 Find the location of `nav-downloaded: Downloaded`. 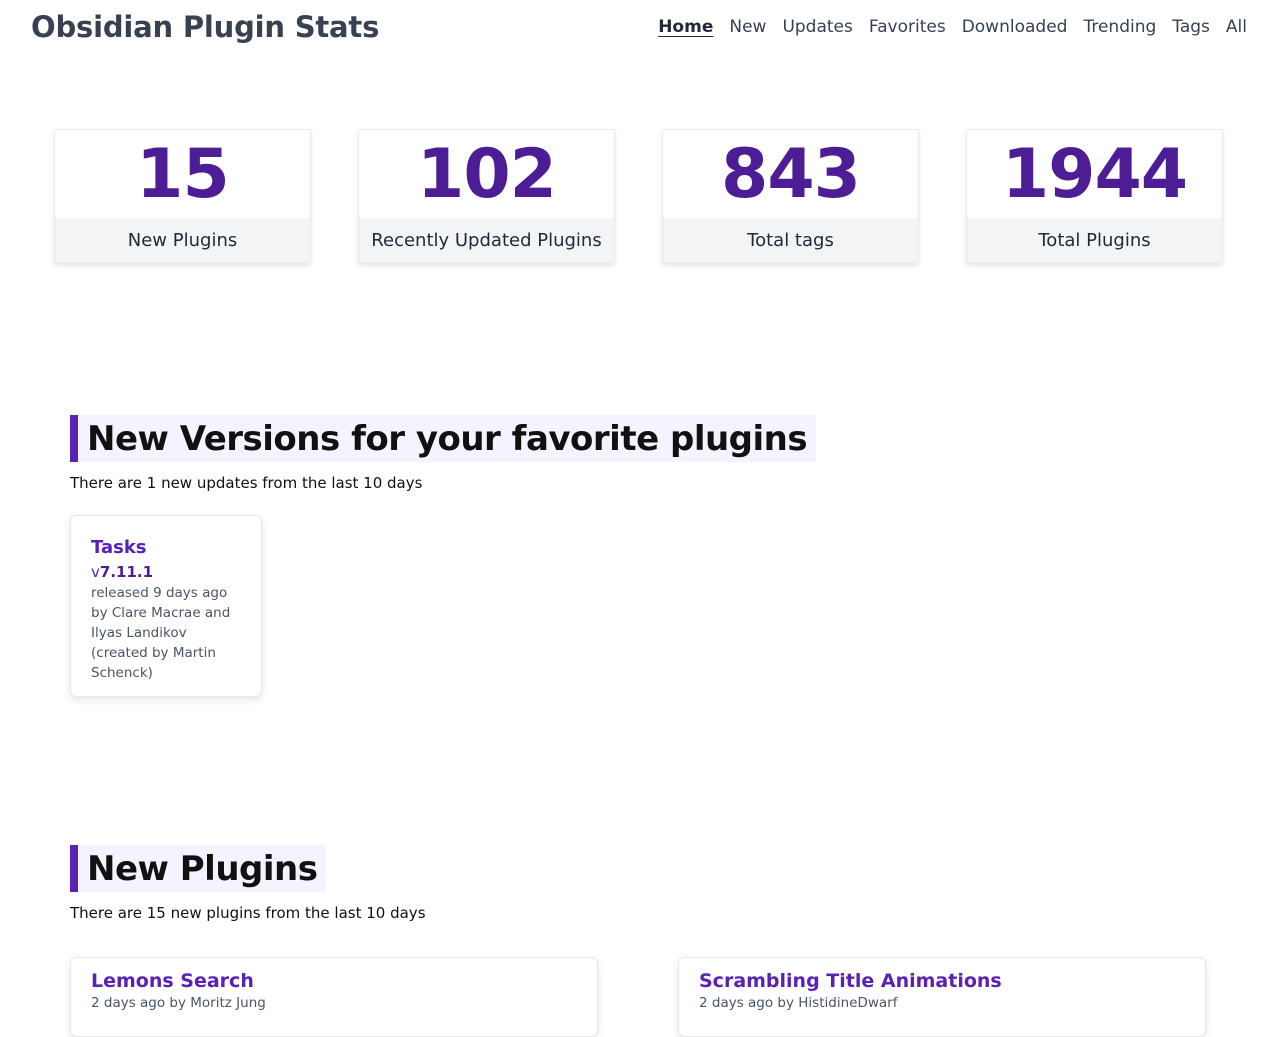

nav-downloaded: Downloaded is located at coordinates (1015, 27).